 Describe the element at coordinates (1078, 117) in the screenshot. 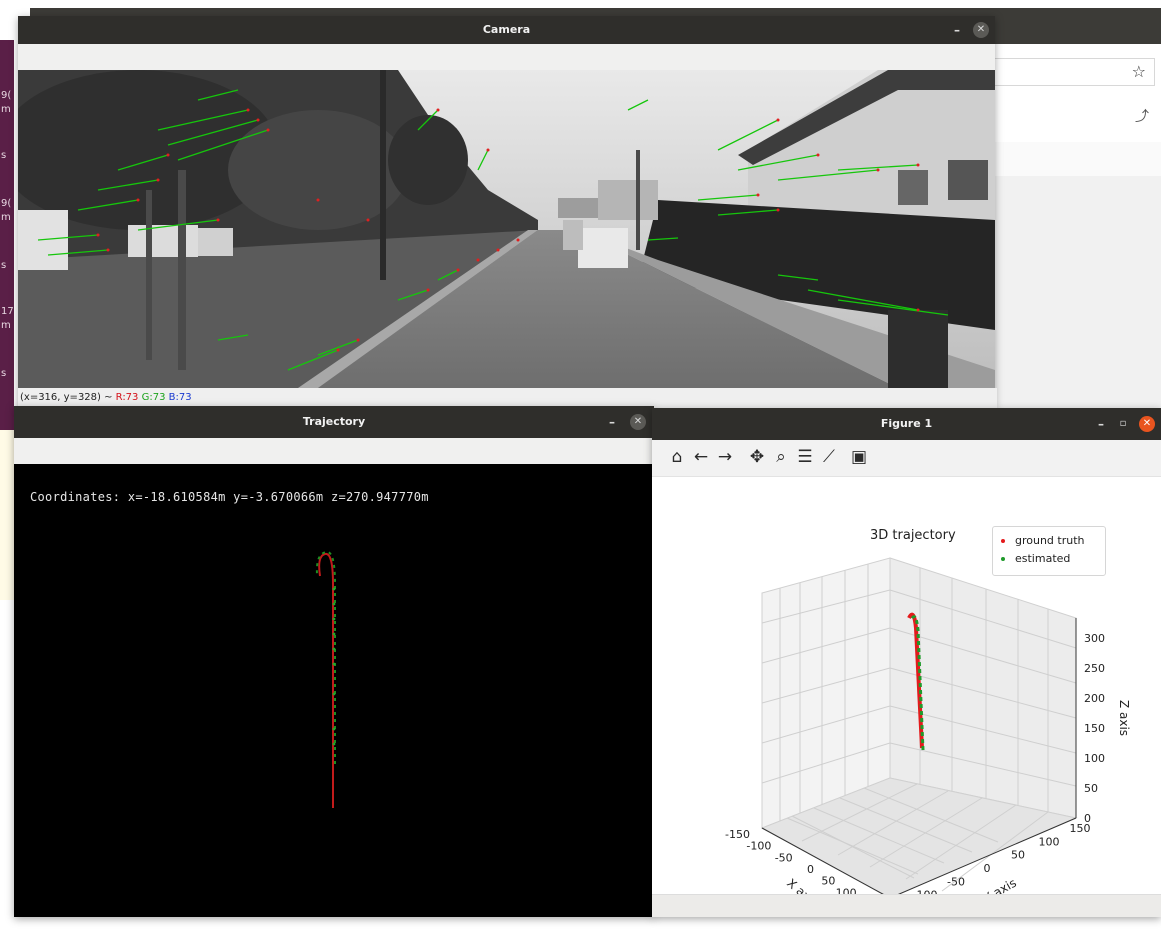

I see `background-browser-row: ⤴` at that location.